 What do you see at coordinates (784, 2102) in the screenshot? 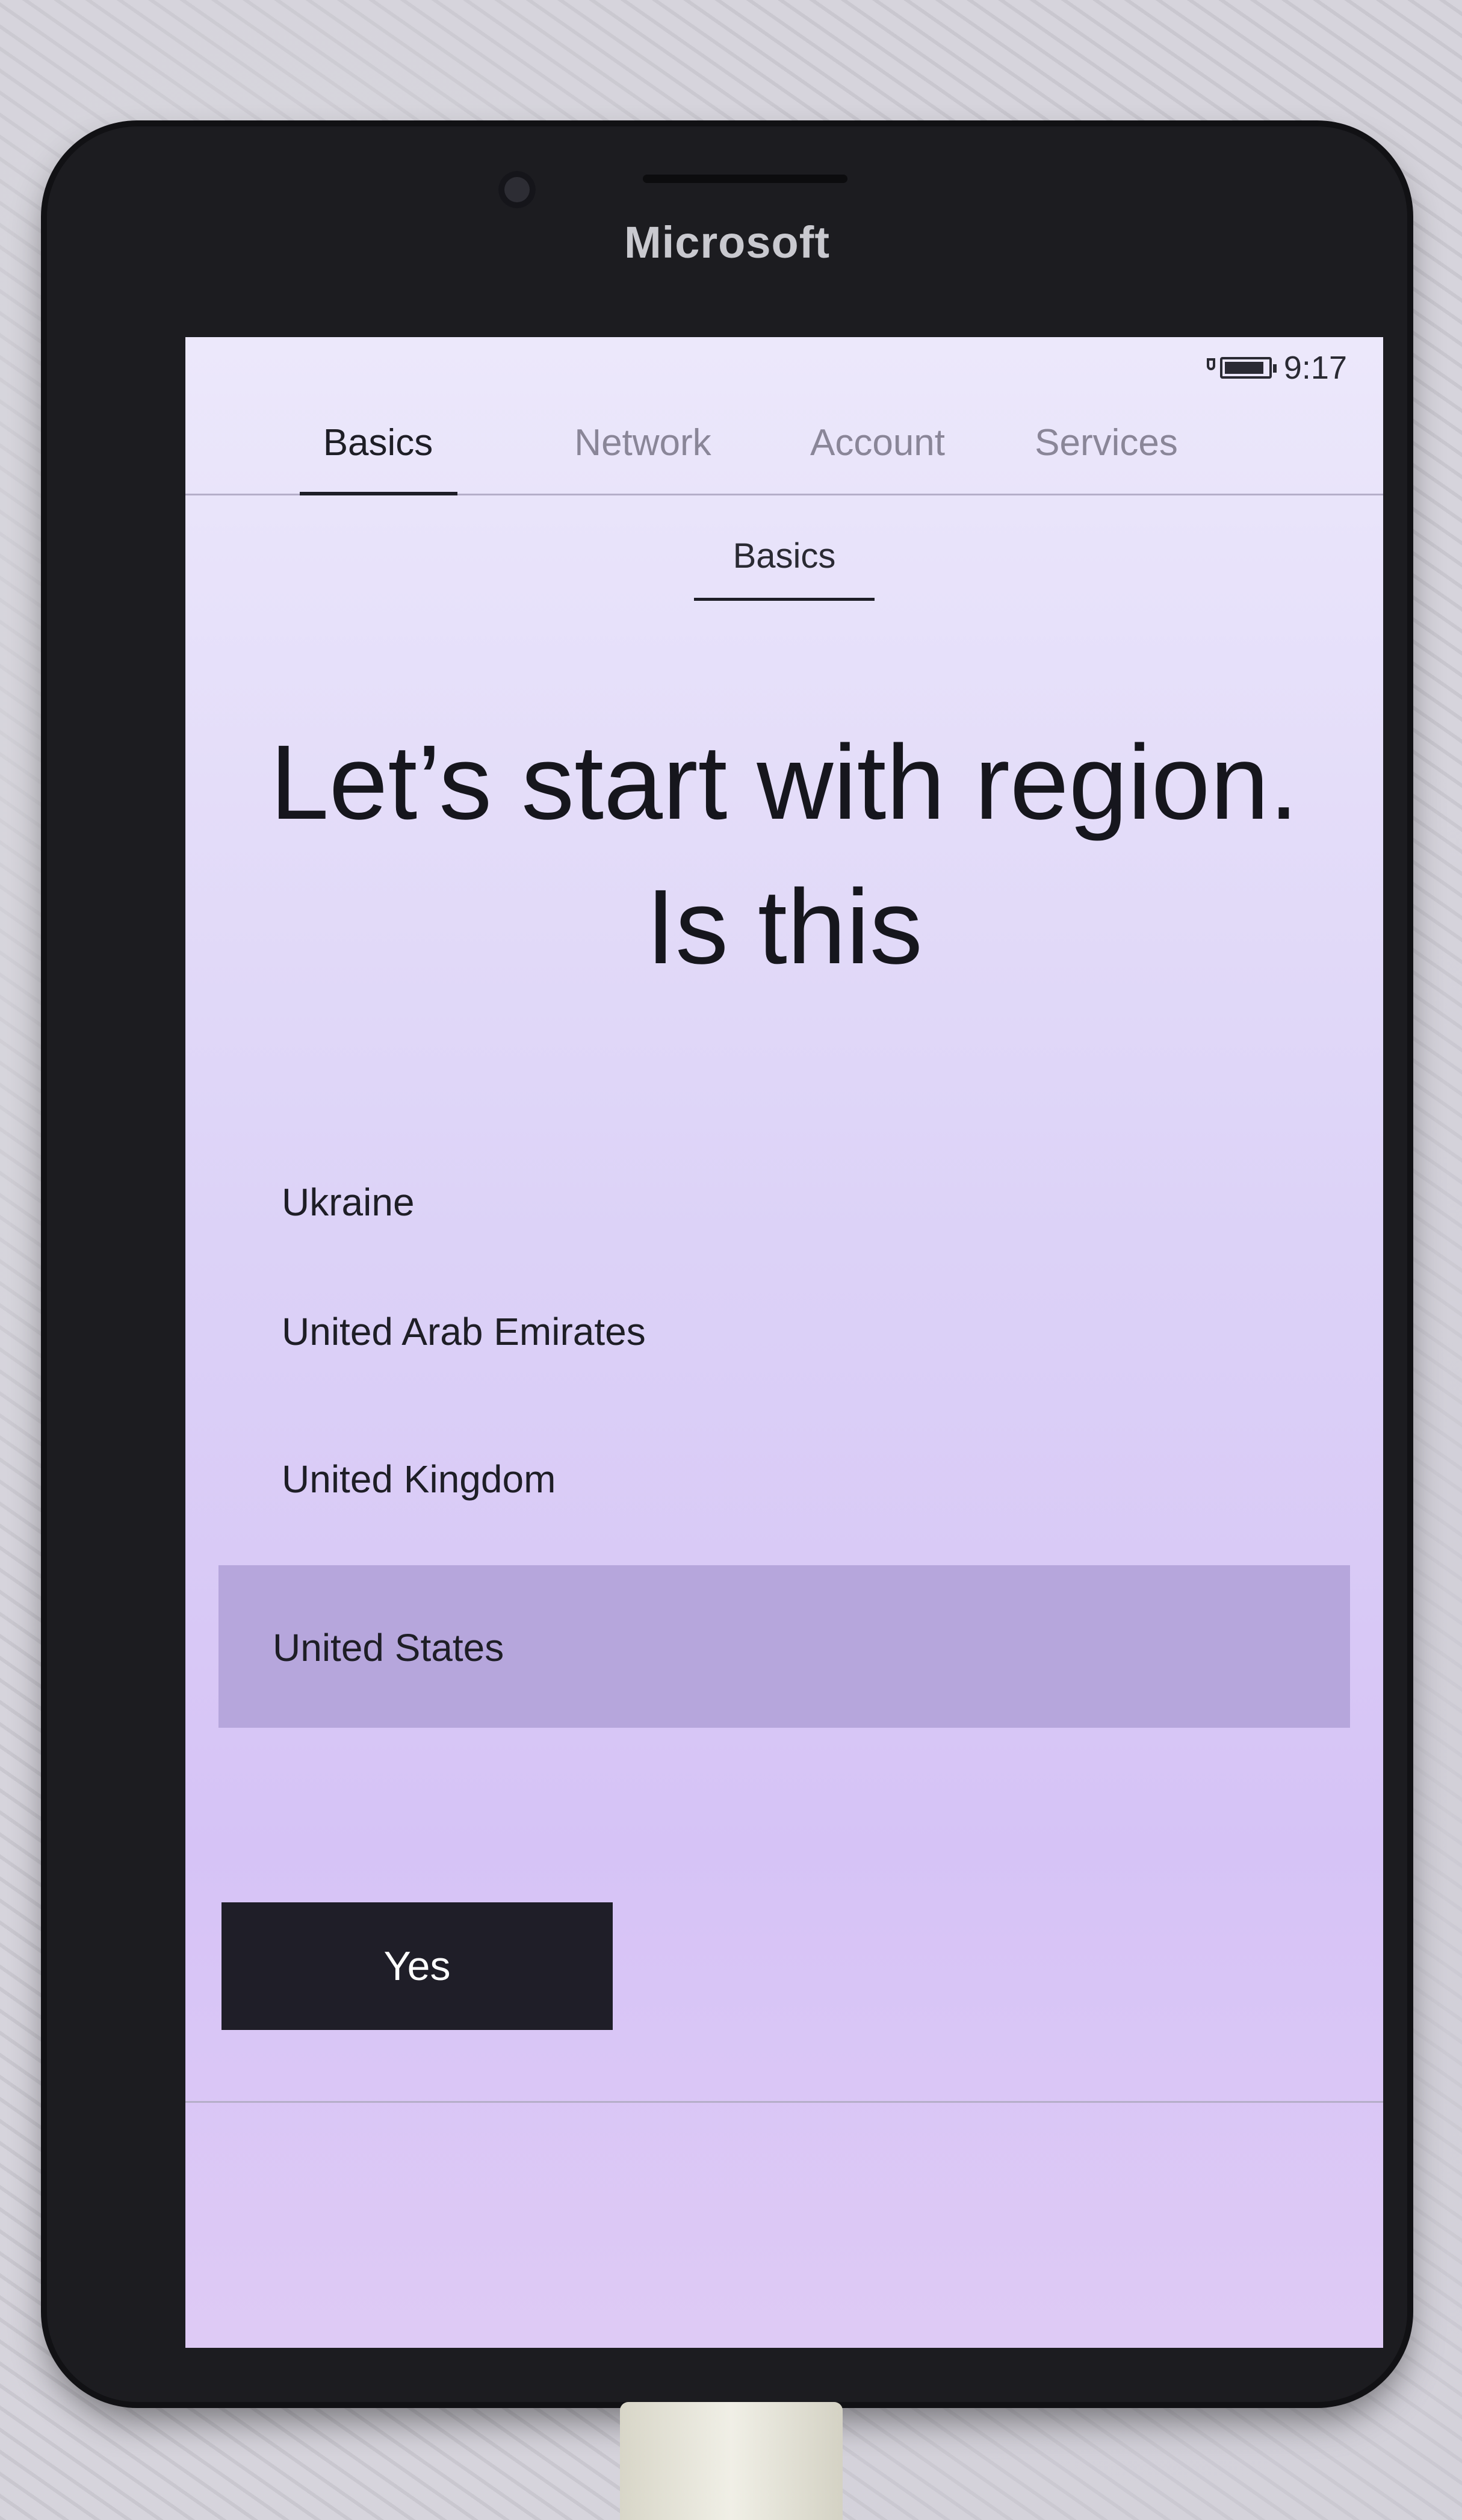
I see `divider` at bounding box center [784, 2102].